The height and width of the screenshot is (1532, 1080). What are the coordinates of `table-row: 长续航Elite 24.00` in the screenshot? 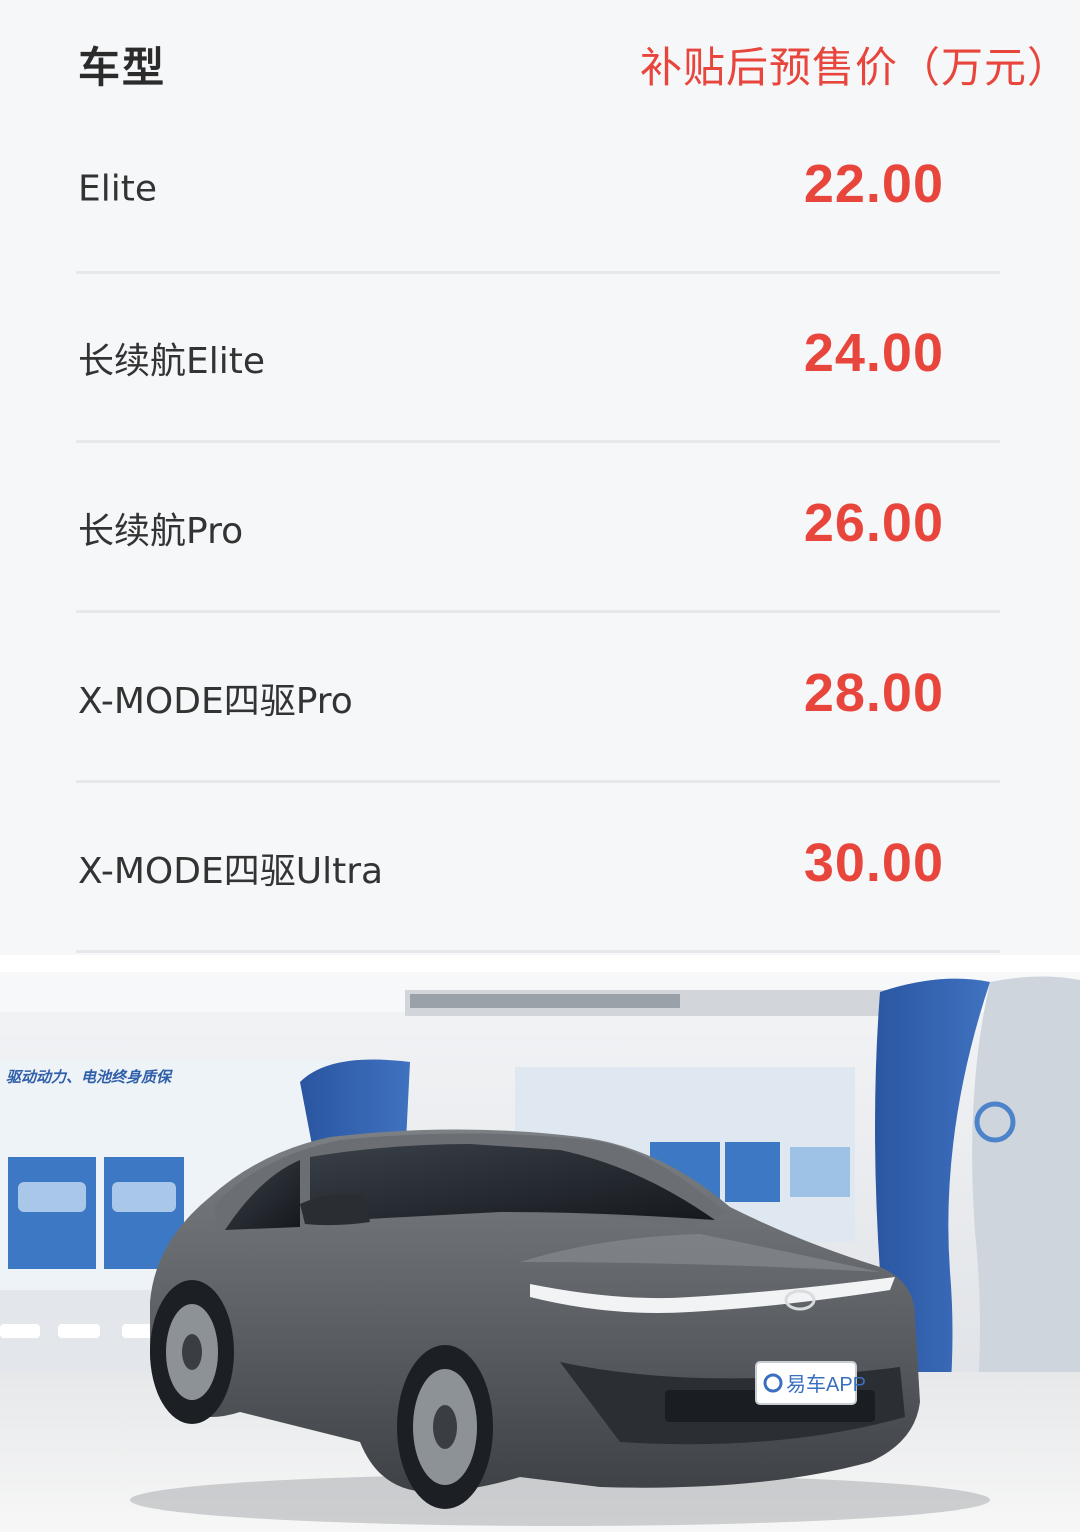 It's located at (540, 358).